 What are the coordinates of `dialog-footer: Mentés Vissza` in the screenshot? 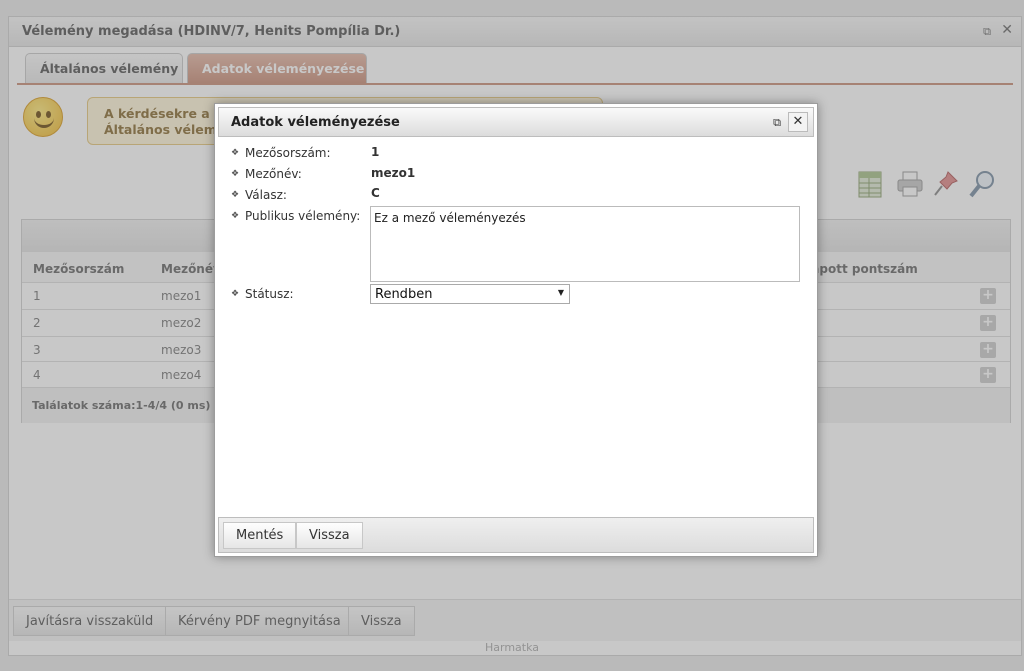 It's located at (516, 535).